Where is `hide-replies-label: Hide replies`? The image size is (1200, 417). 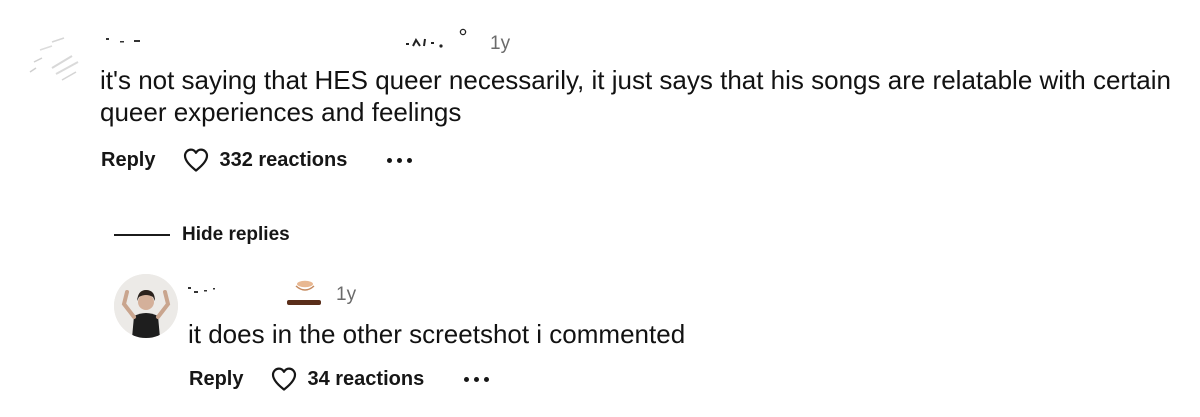
hide-replies-label: Hide replies is located at coordinates (236, 234).